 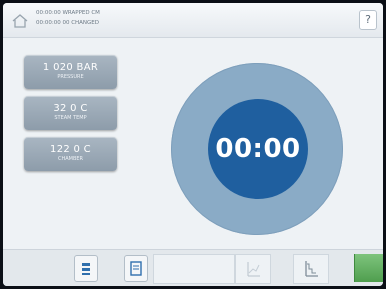 I want to click on help-button: ?, so click(x=368, y=20).